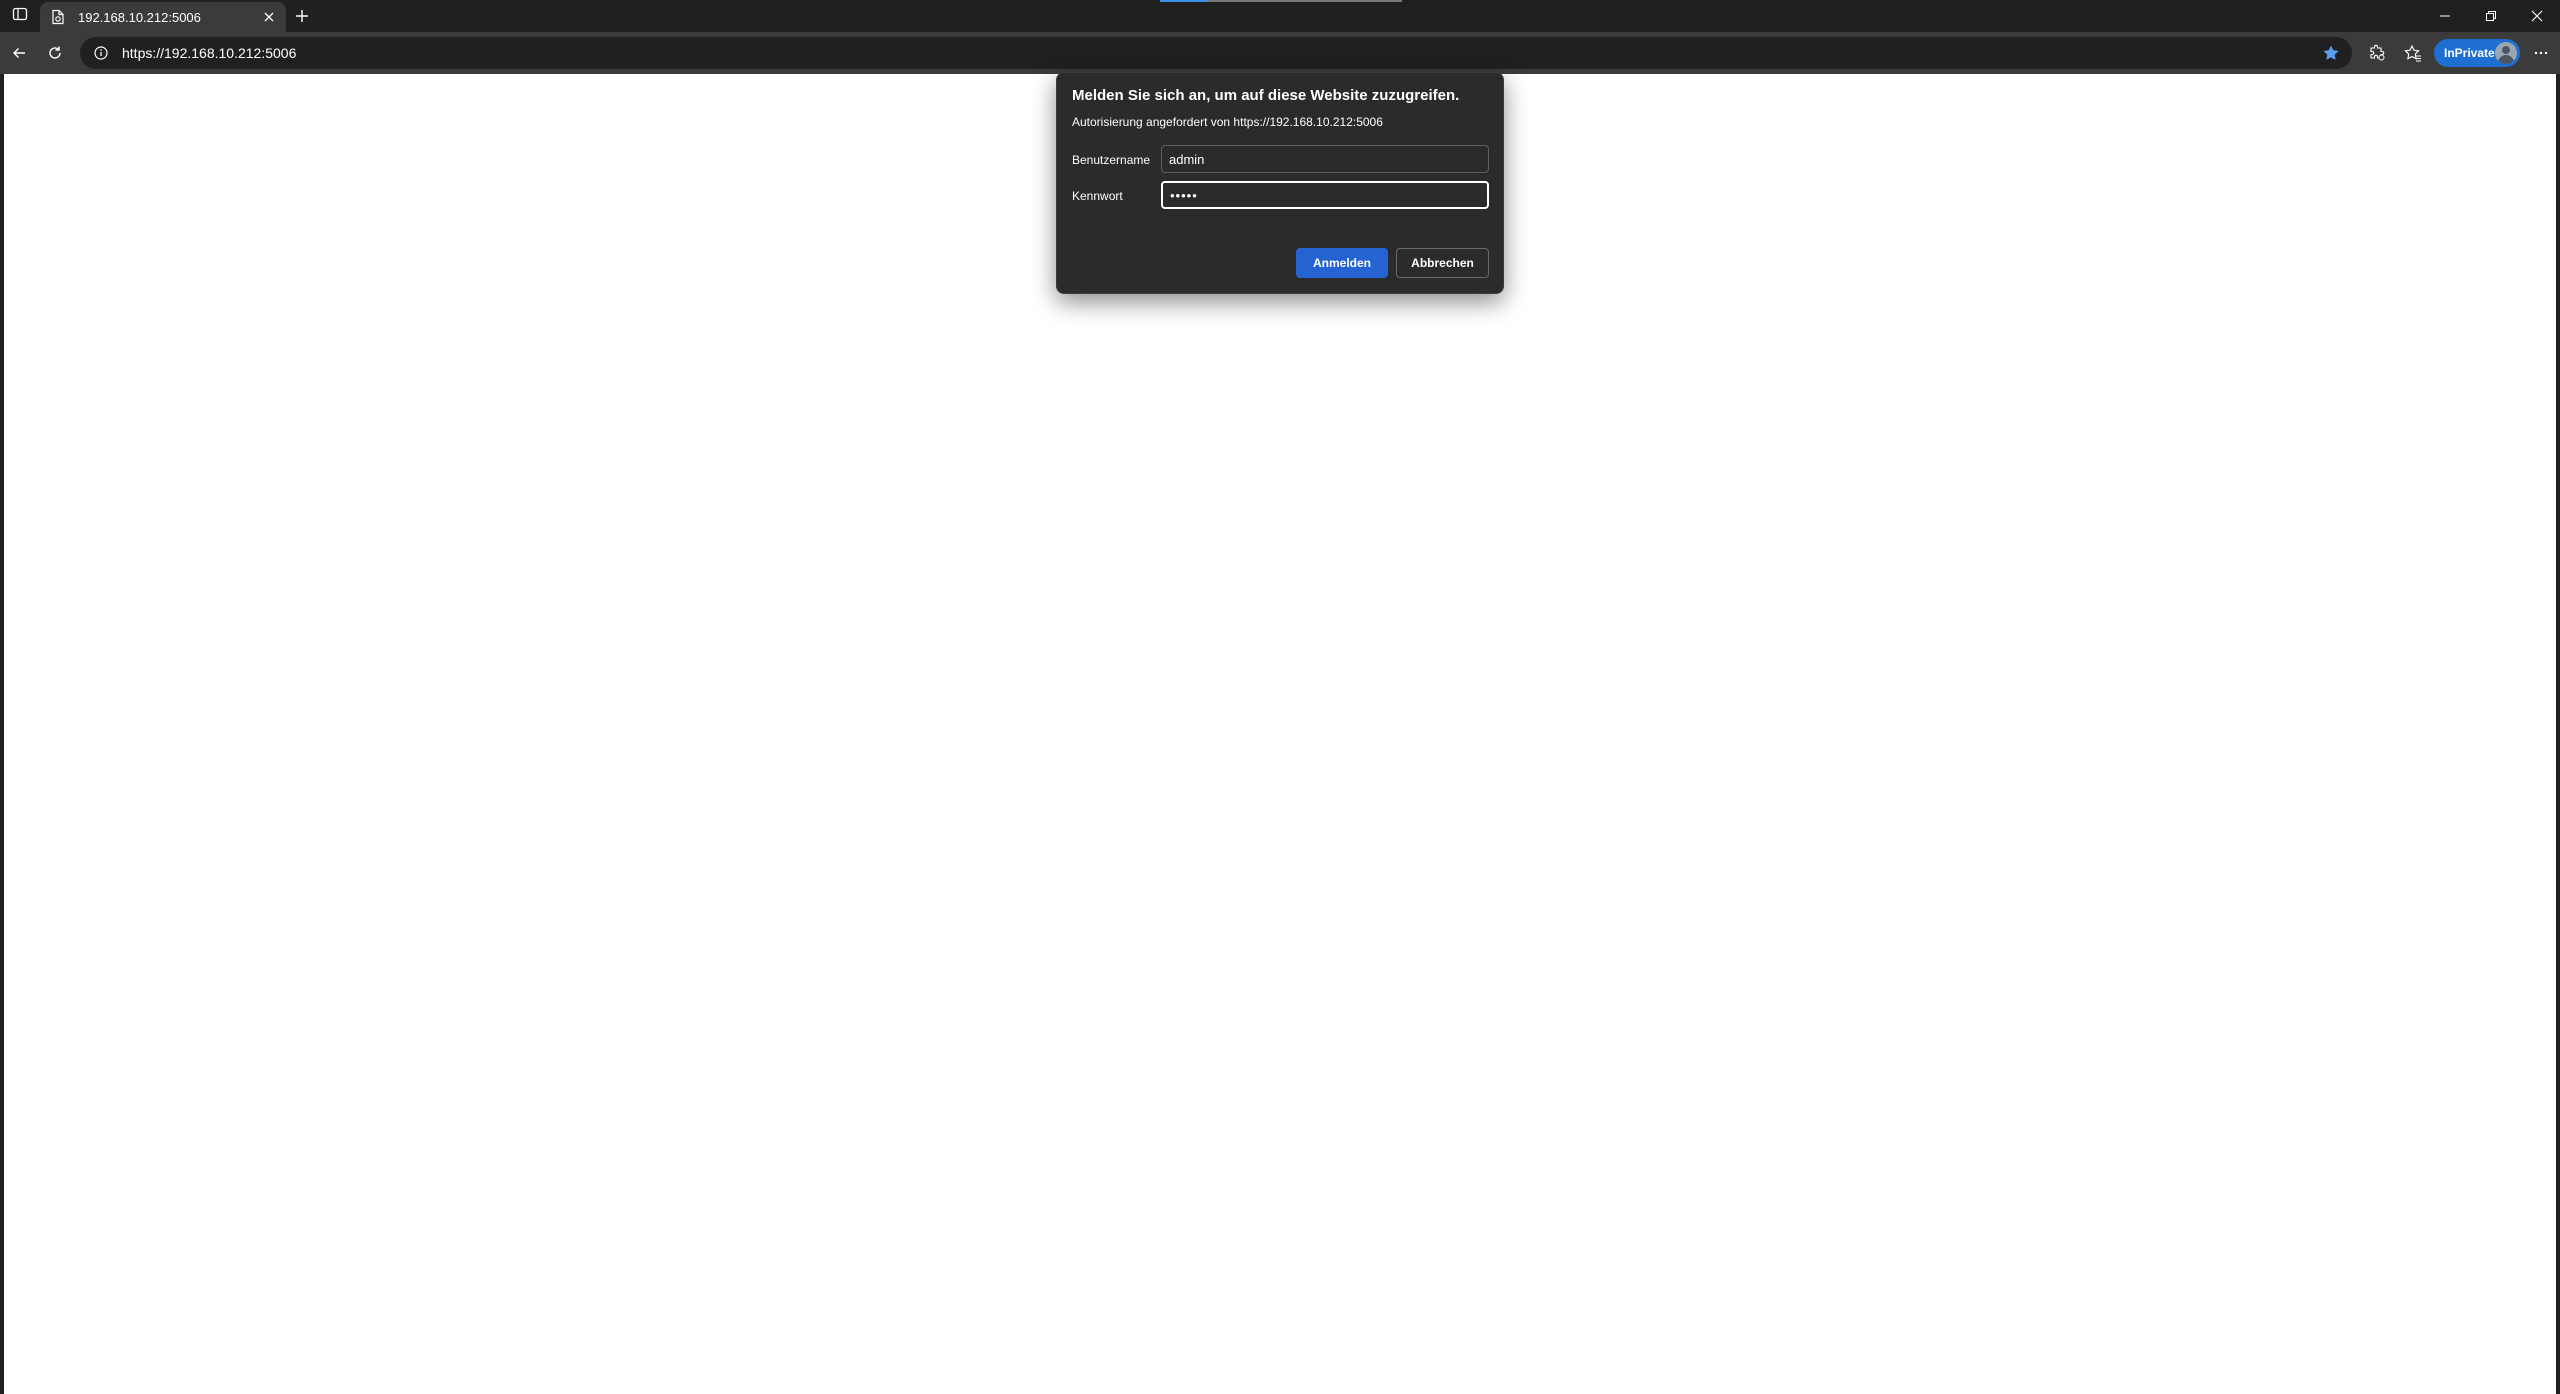 Image resolution: width=2560 pixels, height=1394 pixels. I want to click on reload-icon, so click(55, 52).